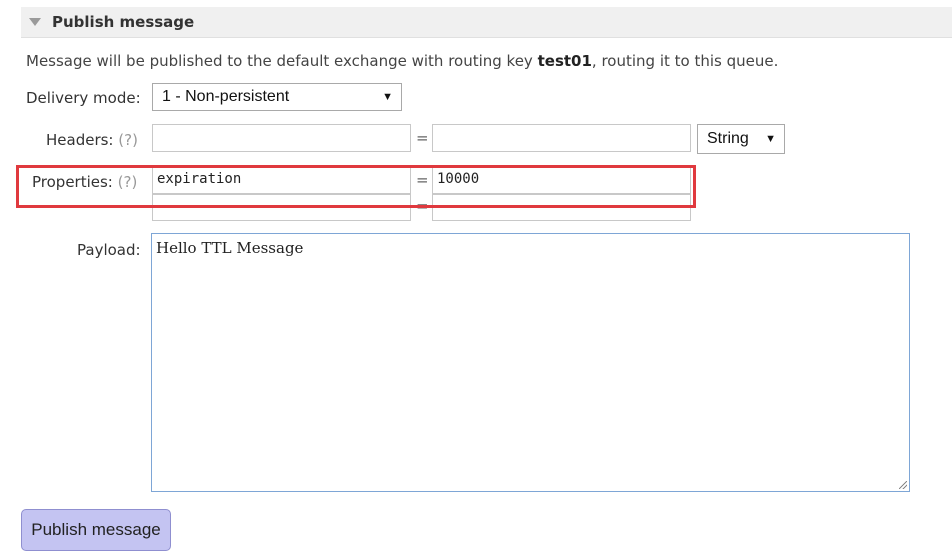 Image resolution: width=952 pixels, height=557 pixels. What do you see at coordinates (903, 485) in the screenshot?
I see `resize-grip-icon` at bounding box center [903, 485].